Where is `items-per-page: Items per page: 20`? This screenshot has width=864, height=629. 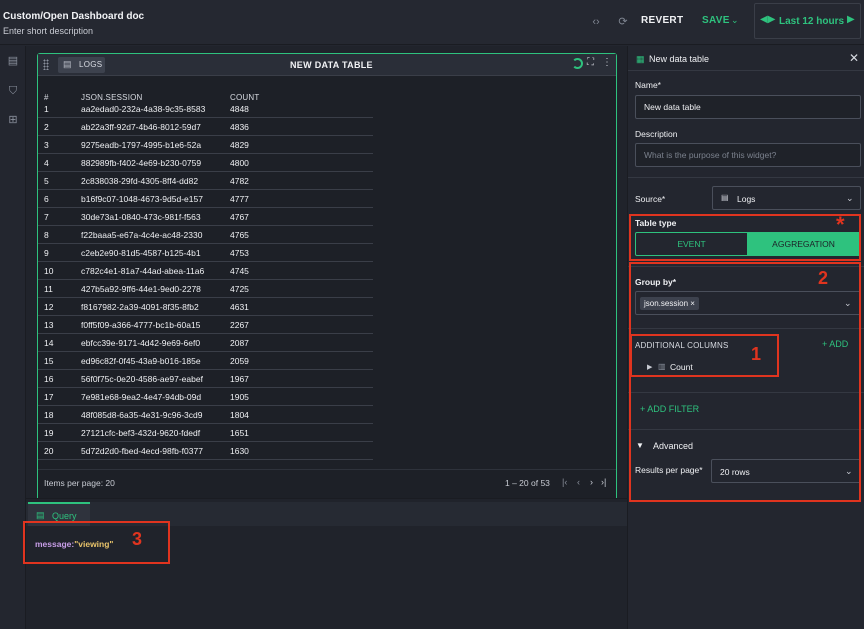
items-per-page: Items per page: 20 is located at coordinates (79, 483).